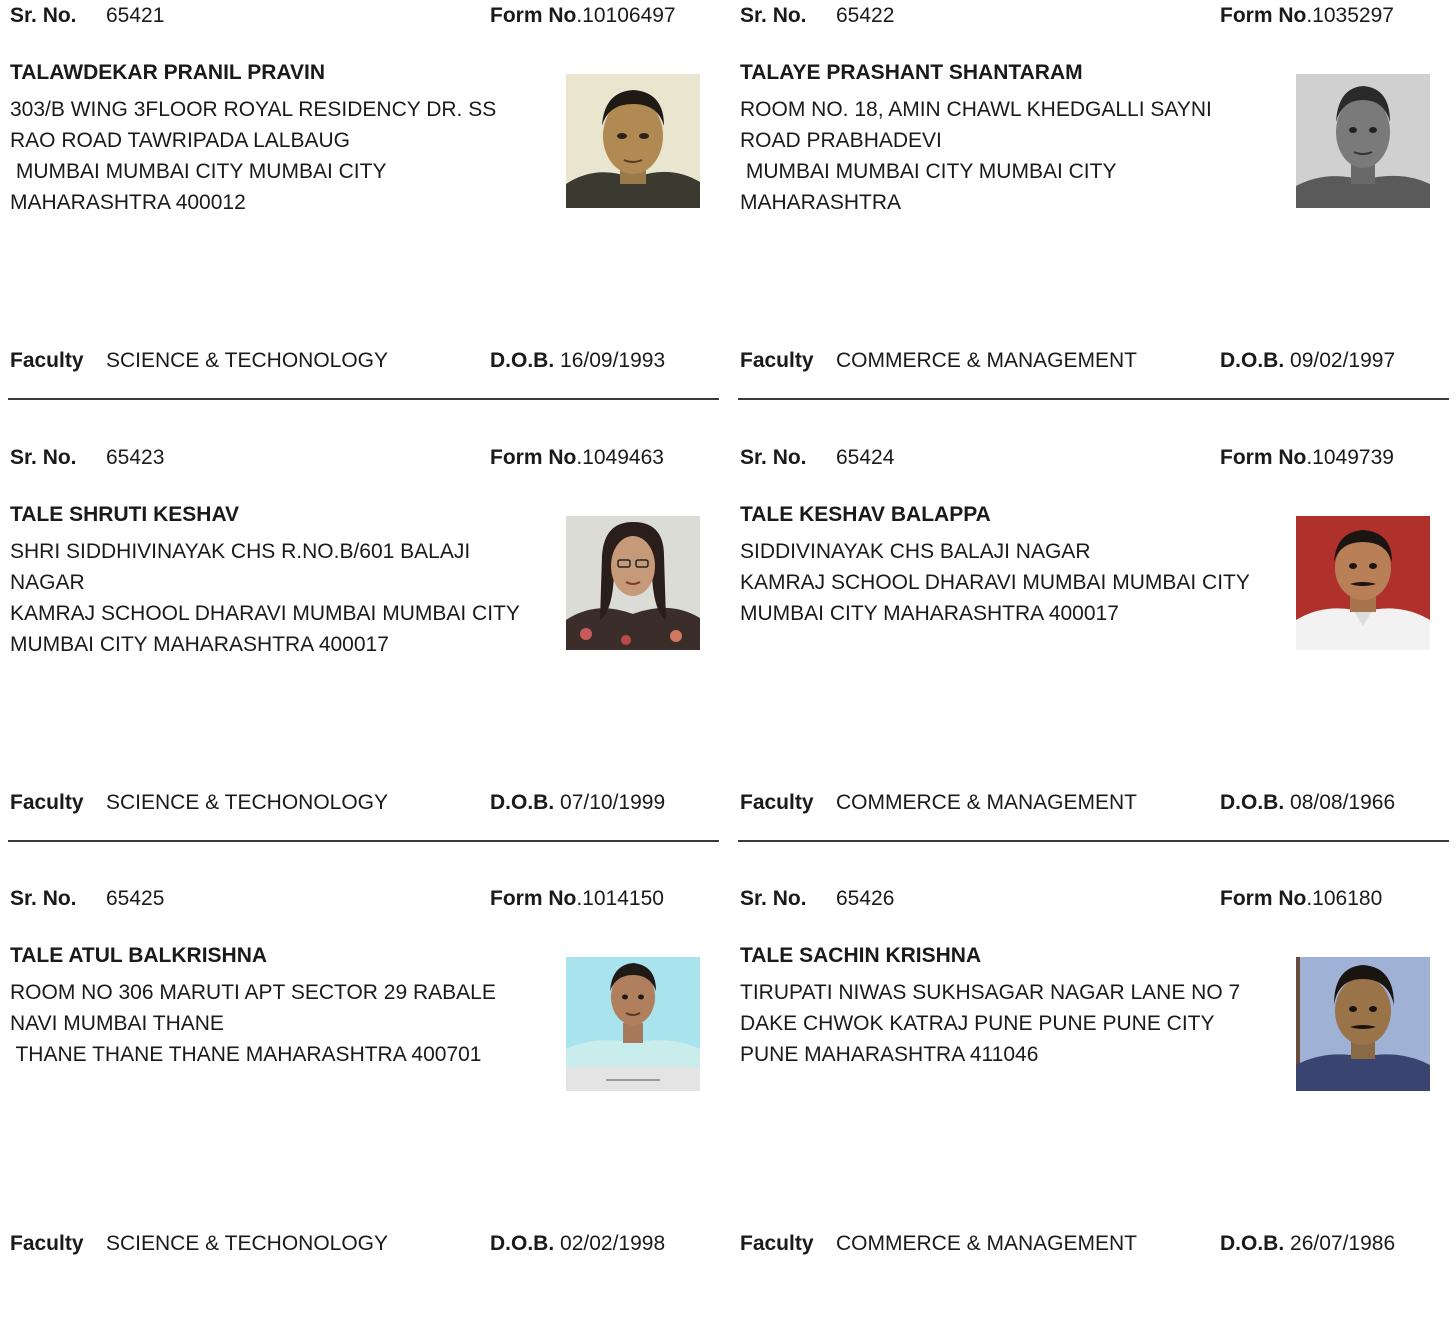 The width and height of the screenshot is (1456, 1325). I want to click on form-no: Form No.1014150, so click(577, 898).